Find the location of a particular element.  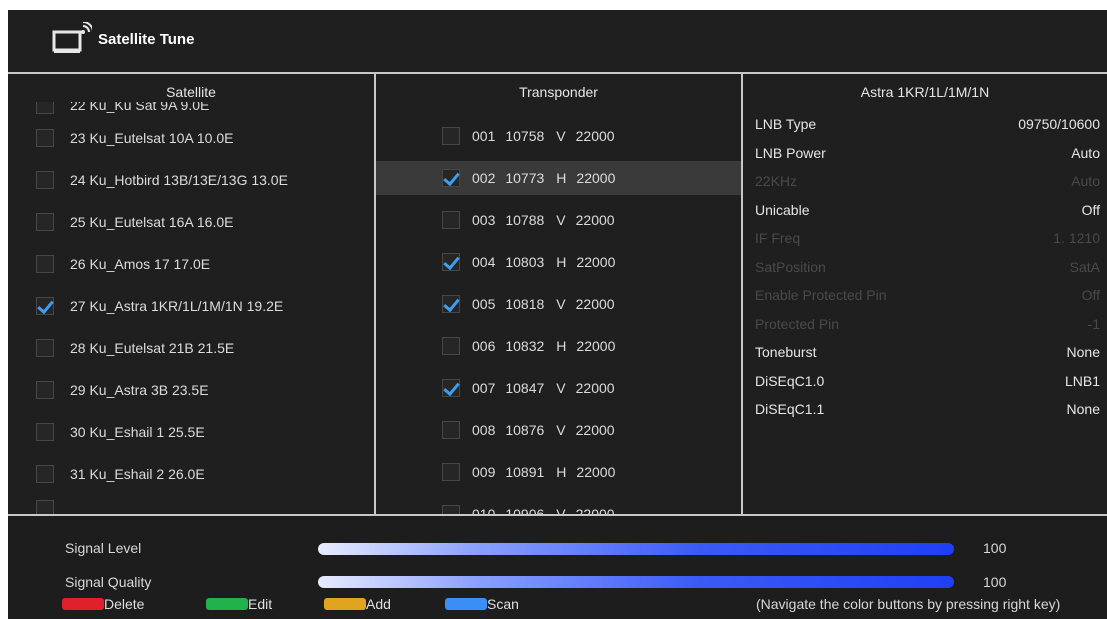

transponder-row: 004 10803 H 22000 is located at coordinates (558, 262).